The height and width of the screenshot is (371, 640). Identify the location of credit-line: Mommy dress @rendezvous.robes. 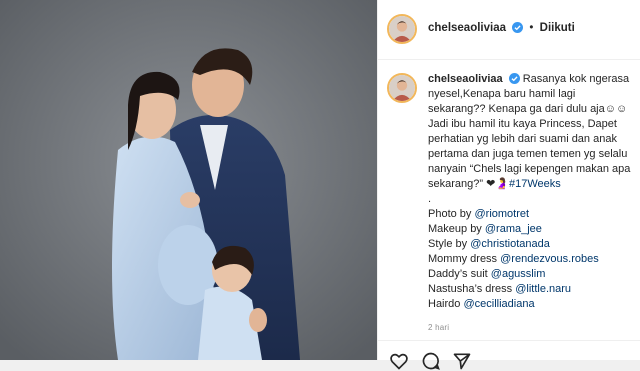
(530, 259).